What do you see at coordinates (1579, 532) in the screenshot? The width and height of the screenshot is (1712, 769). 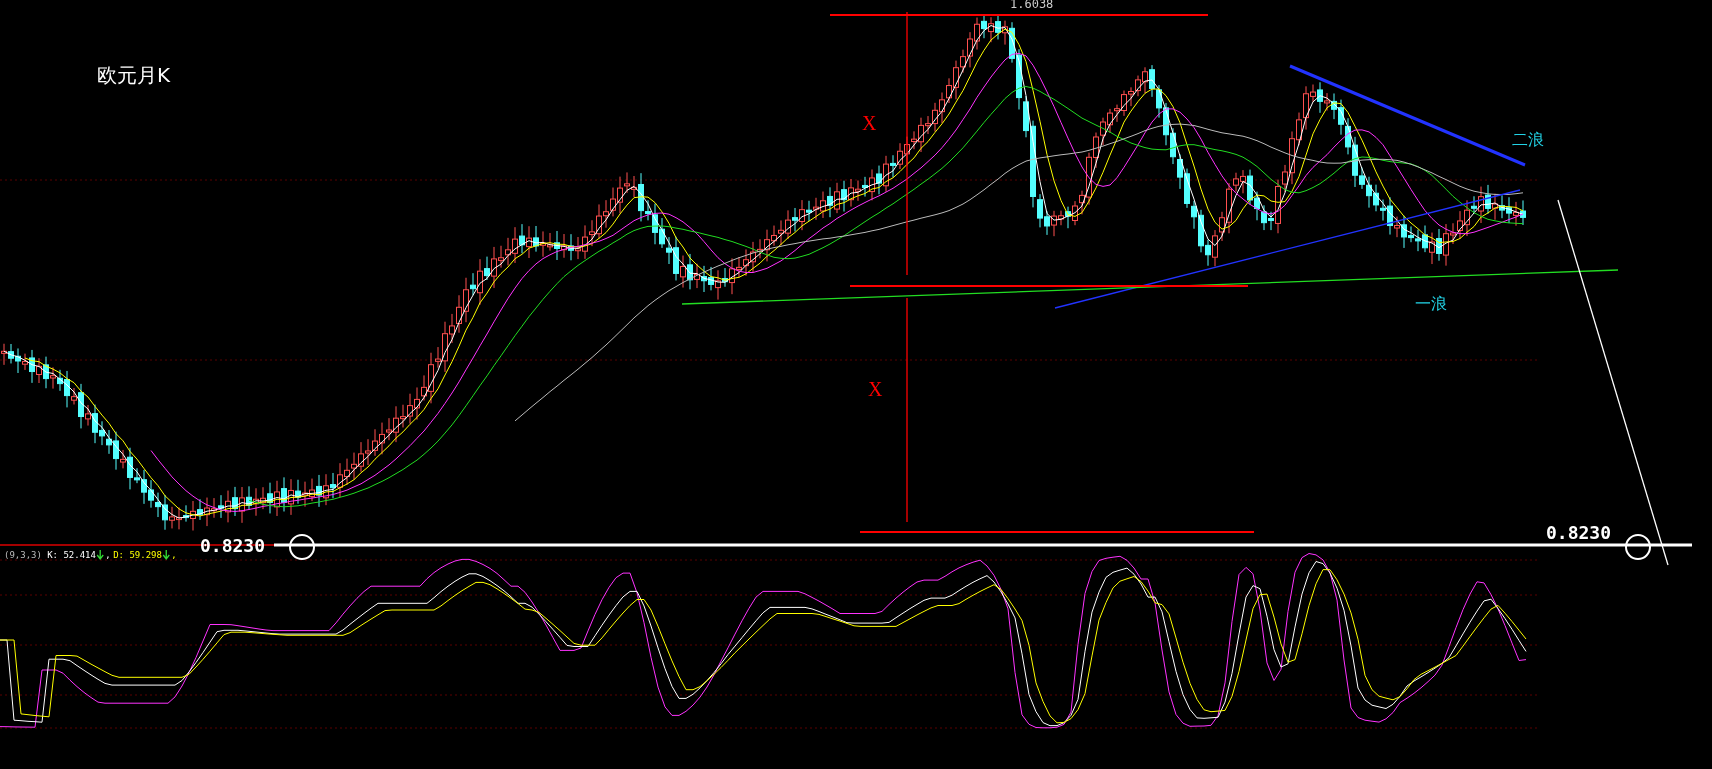 I see `price-label: 0.8230` at bounding box center [1579, 532].